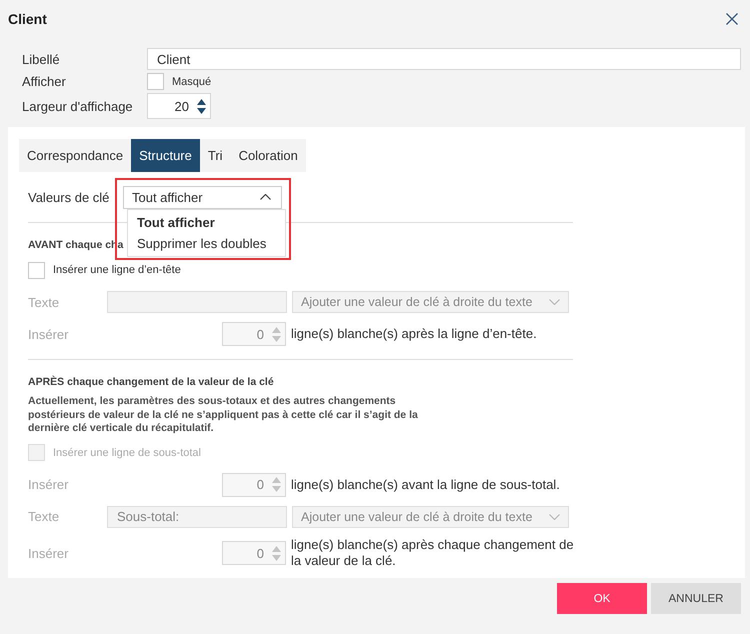 The image size is (750, 634). I want to click on section-heading: APRÈS chaque changement de la valeur de la clé, so click(151, 382).